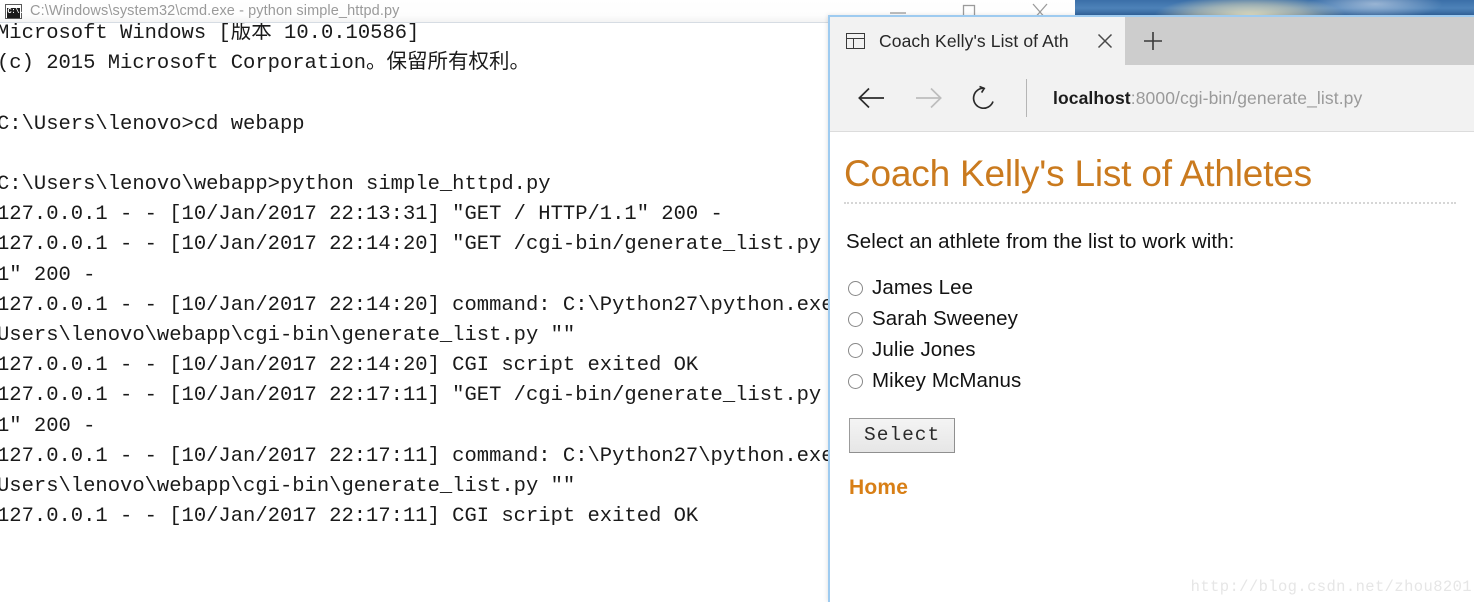 The image size is (1474, 602). What do you see at coordinates (1152, 319) in the screenshot?
I see `list-item: Sarah Sweeney` at bounding box center [1152, 319].